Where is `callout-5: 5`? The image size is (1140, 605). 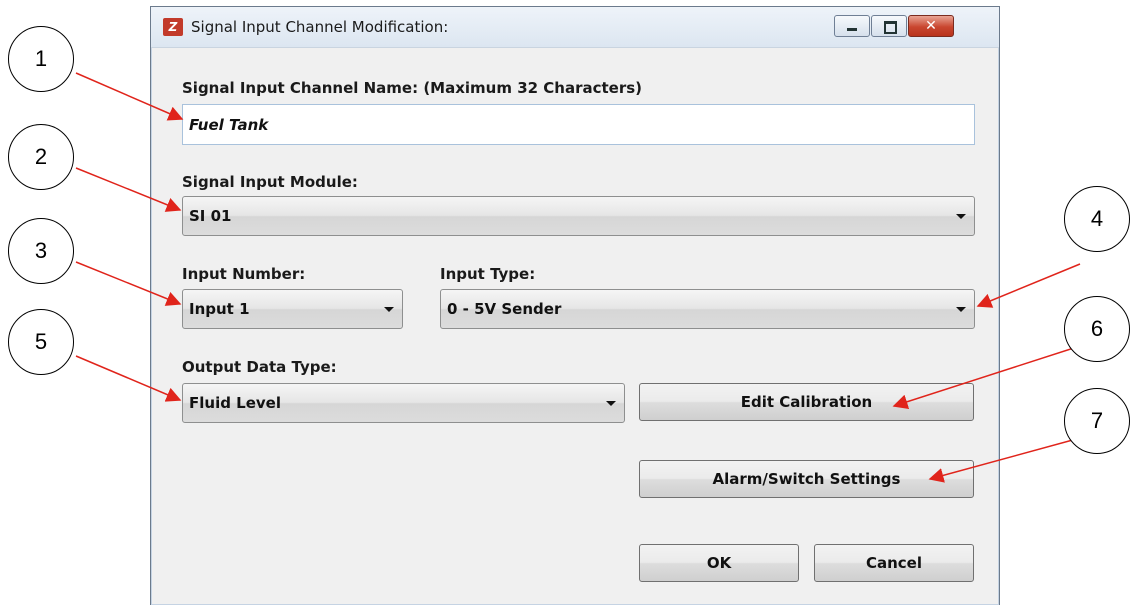 callout-5: 5 is located at coordinates (41, 342).